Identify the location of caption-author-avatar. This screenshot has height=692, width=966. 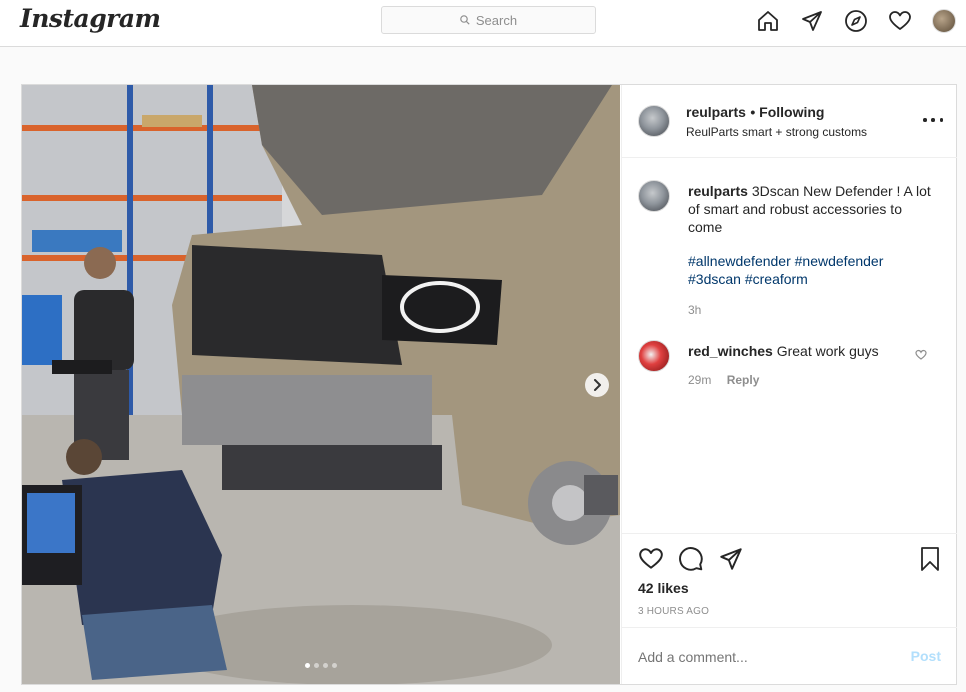
(654, 196).